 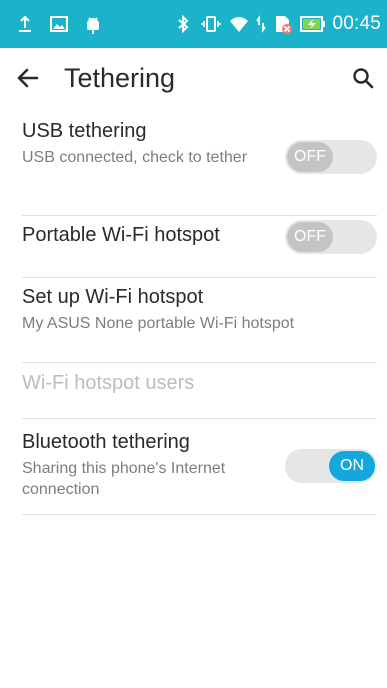 I want to click on screenshot-icon, so click(x=59, y=24).